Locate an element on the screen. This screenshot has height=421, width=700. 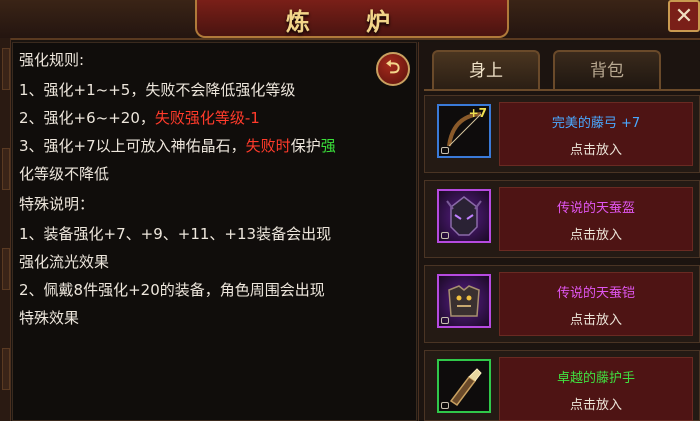
enhance-badge: +7 is located at coordinates (477, 113).